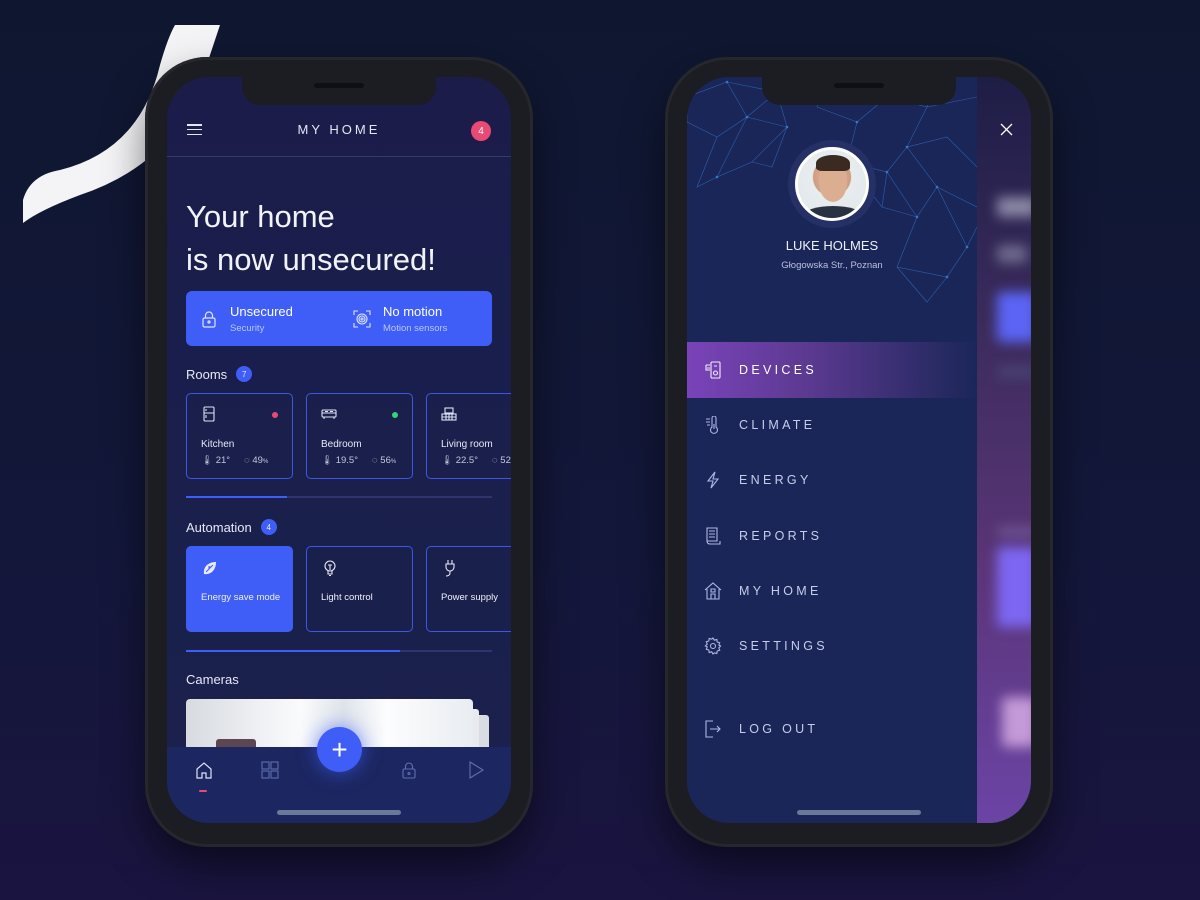 This screenshot has height=900, width=1200. Describe the element at coordinates (713, 480) in the screenshot. I see `lightning-icon` at that location.